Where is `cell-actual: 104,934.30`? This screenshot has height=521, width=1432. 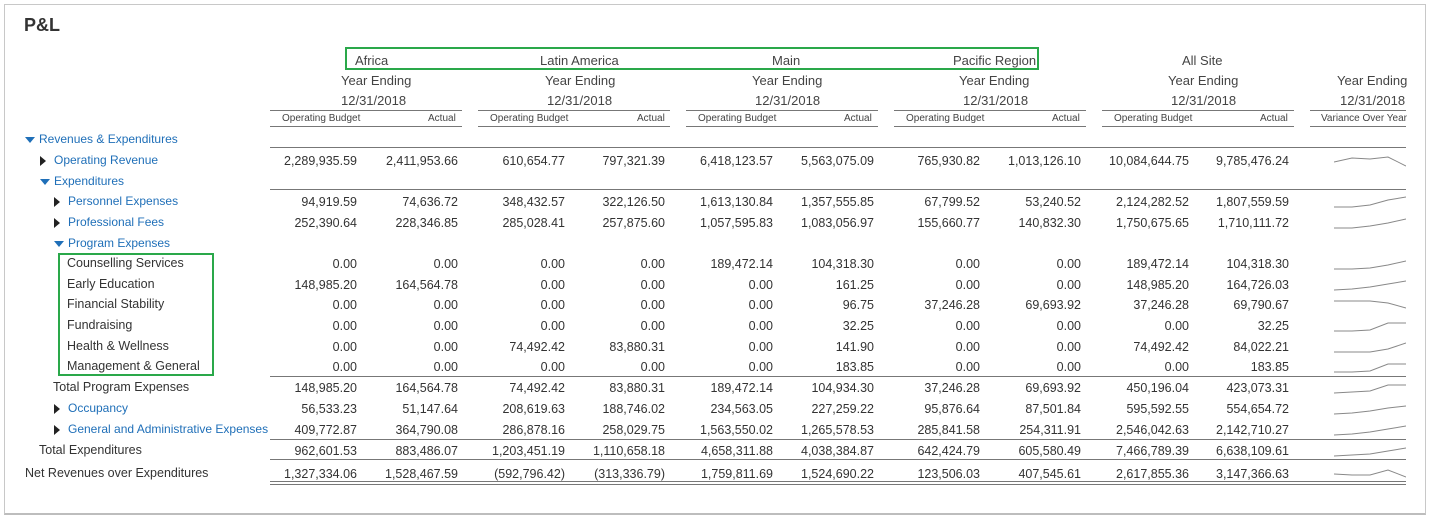 cell-actual: 104,934.30 is located at coordinates (842, 388).